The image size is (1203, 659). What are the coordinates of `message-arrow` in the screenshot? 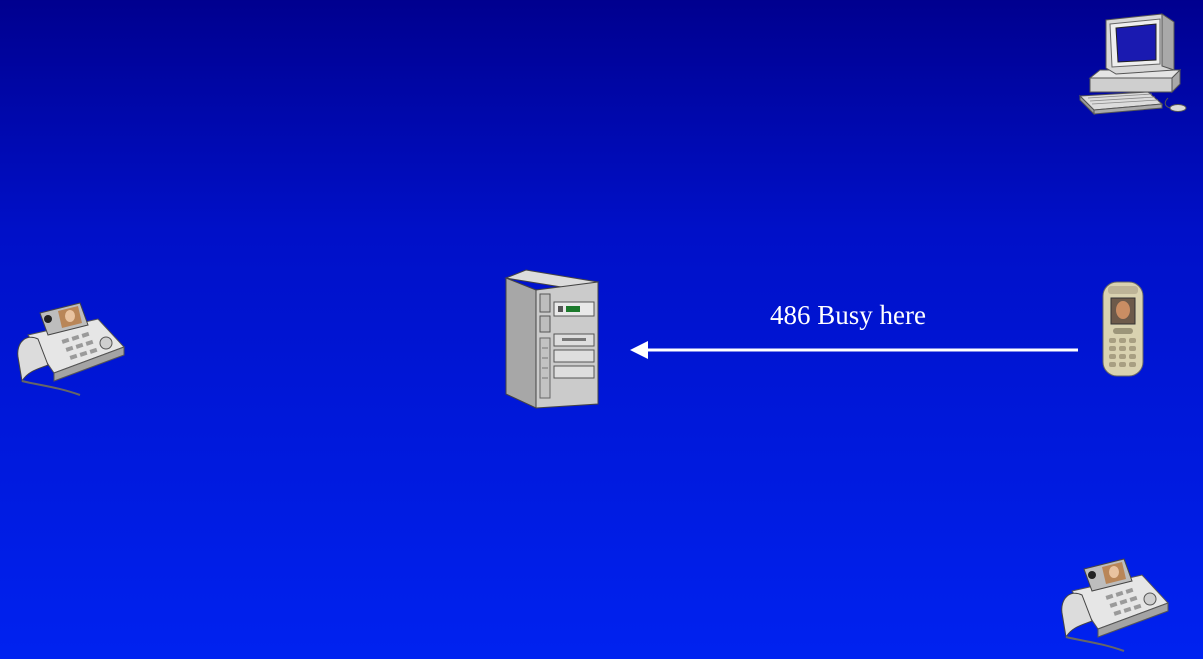 It's located at (854, 350).